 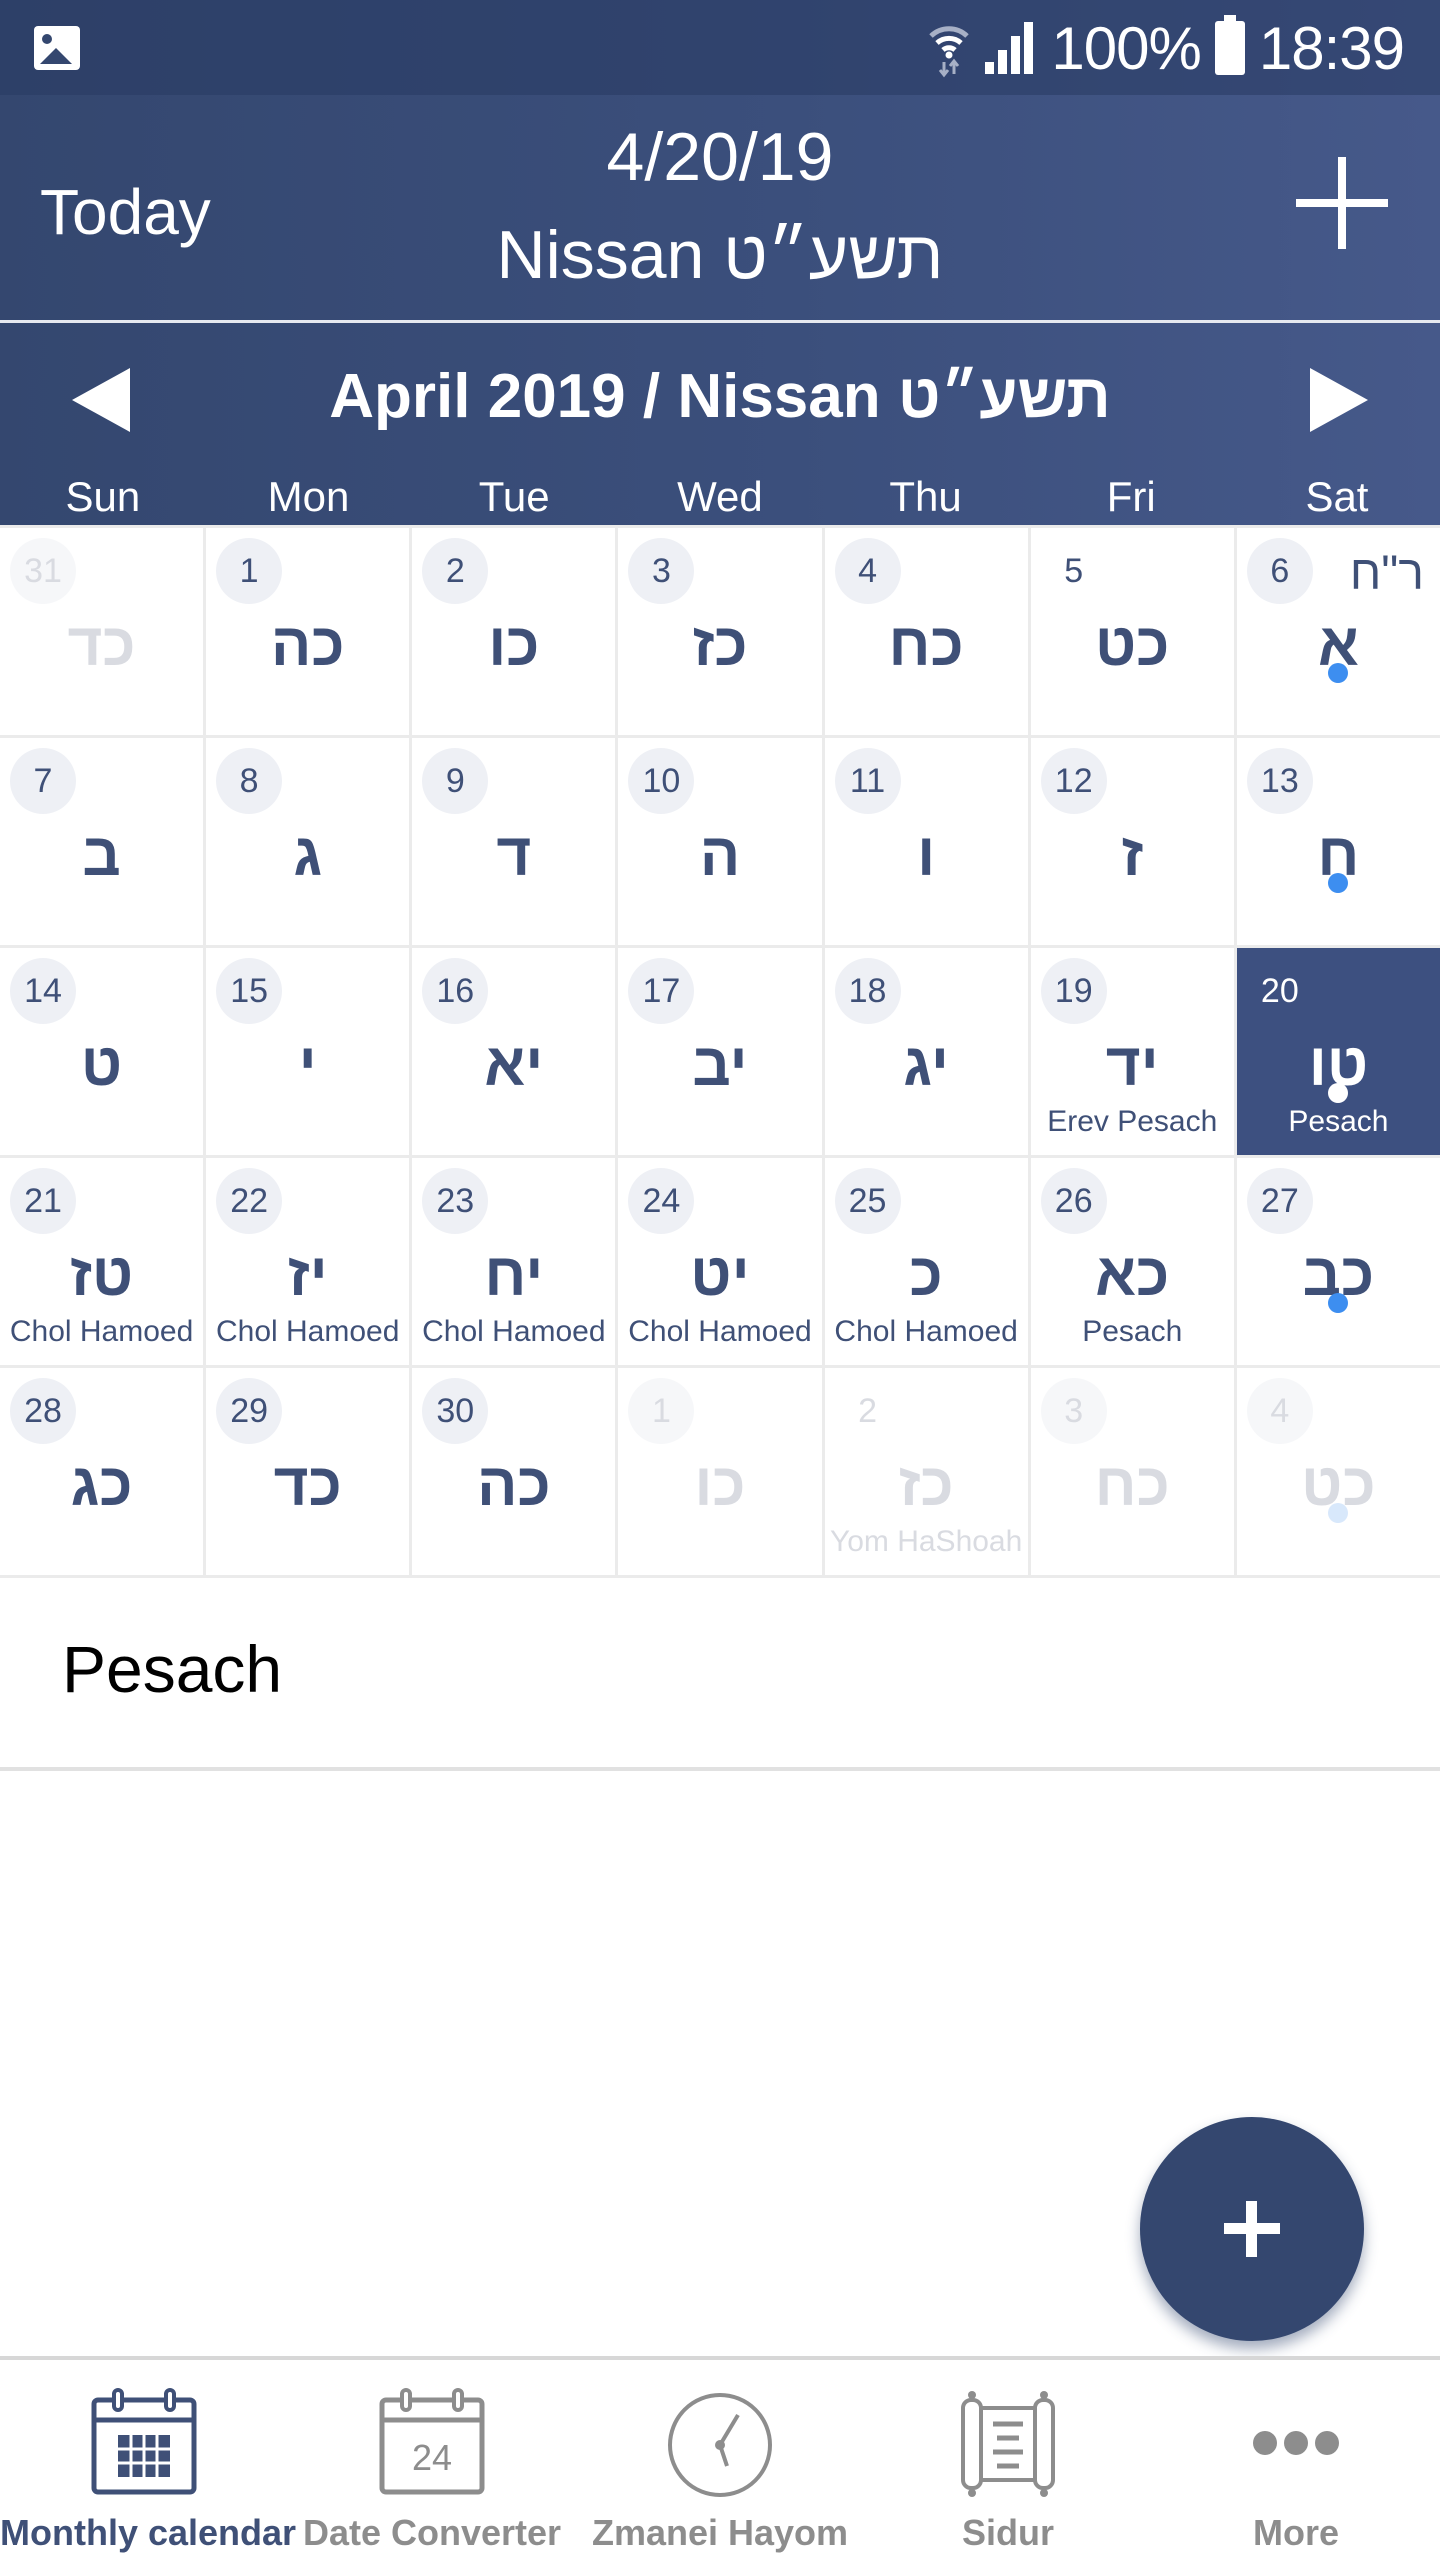 I want to click on tab-monthly-calendar: Monthly calendar, so click(x=148, y=2460).